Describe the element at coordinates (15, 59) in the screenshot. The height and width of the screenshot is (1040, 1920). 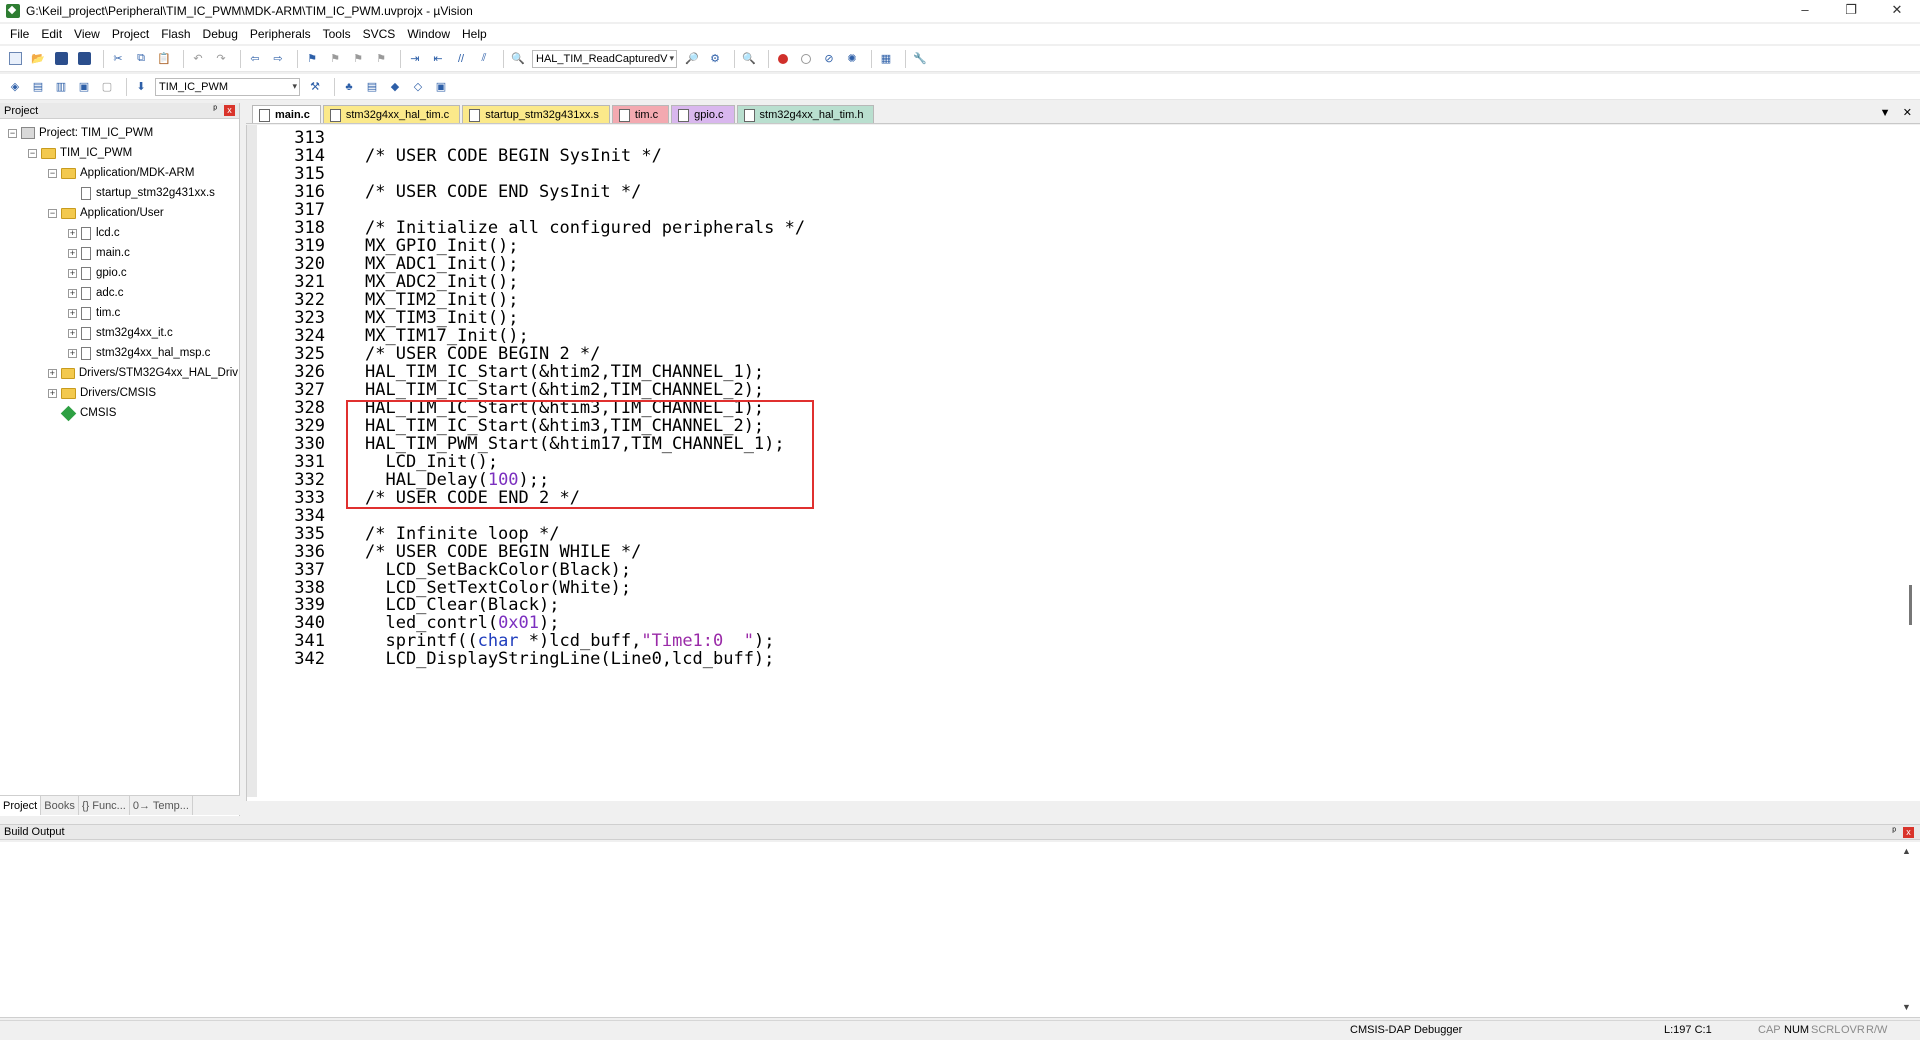
I see `new-file-icon` at that location.